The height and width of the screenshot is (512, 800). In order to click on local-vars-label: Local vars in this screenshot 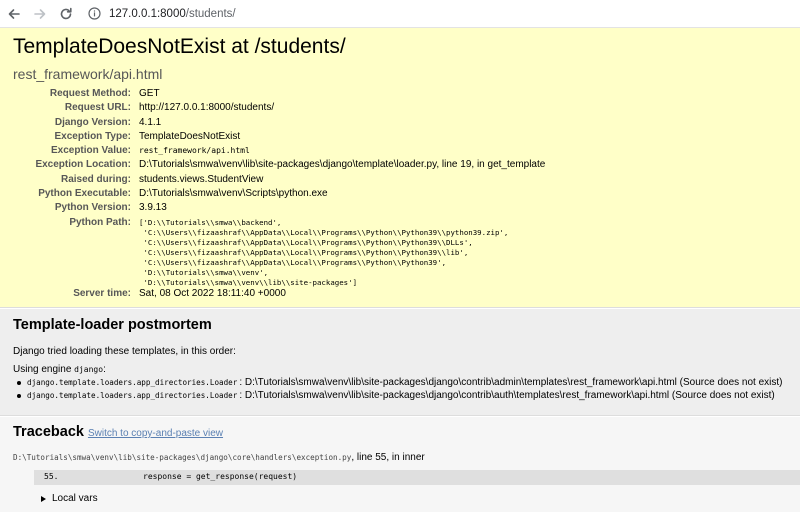, I will do `click(75, 498)`.